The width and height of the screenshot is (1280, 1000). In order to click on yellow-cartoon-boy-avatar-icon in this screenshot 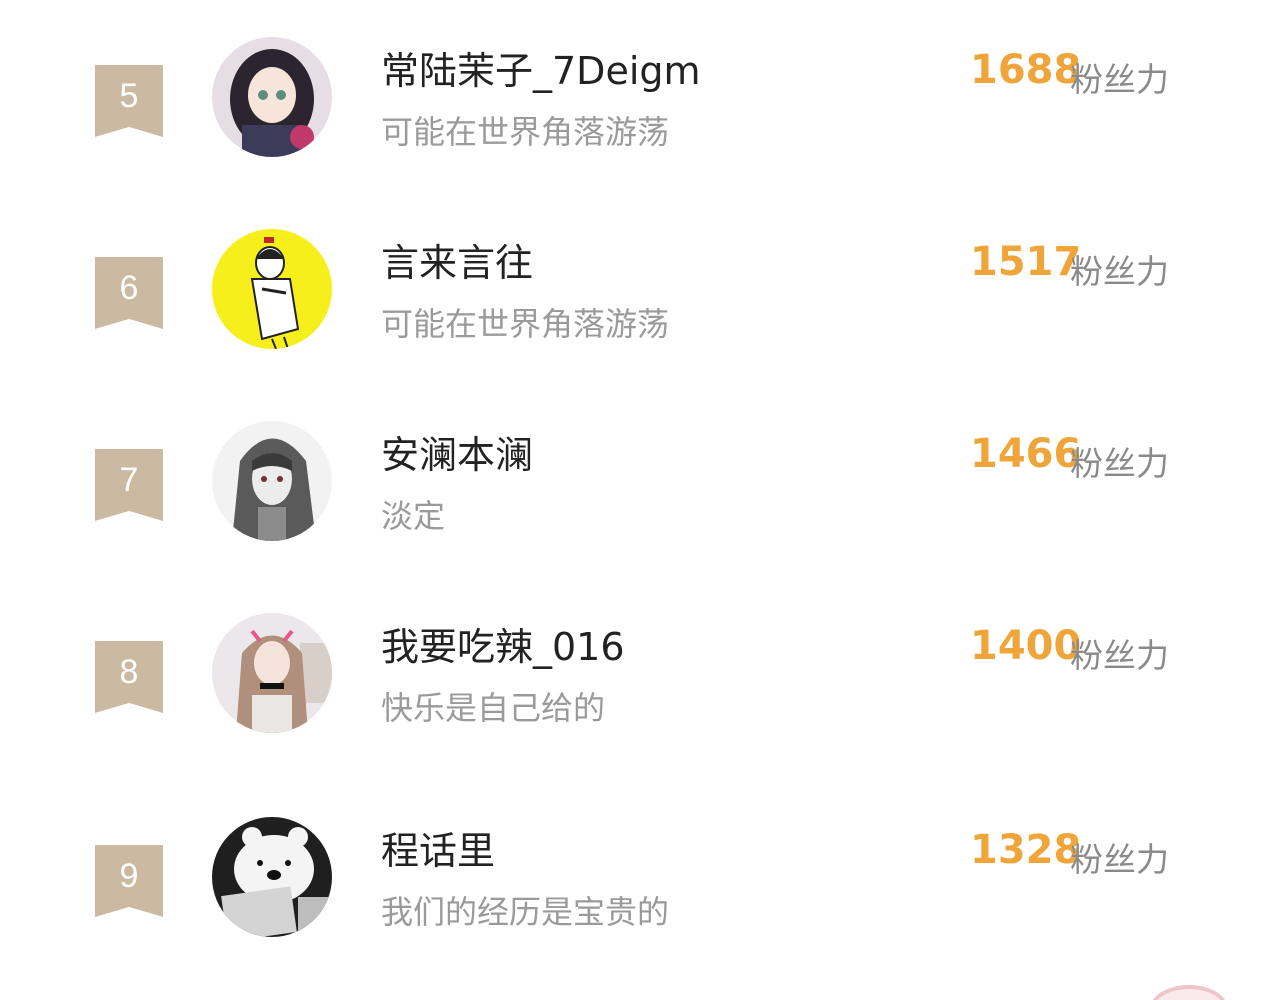, I will do `click(272, 289)`.